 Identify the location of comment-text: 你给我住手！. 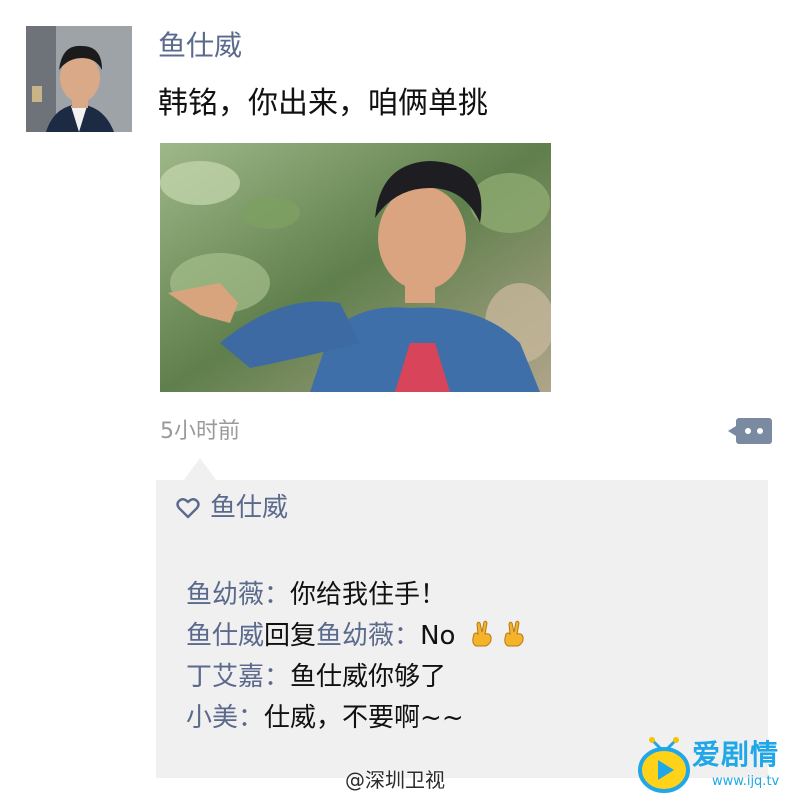
(368, 595).